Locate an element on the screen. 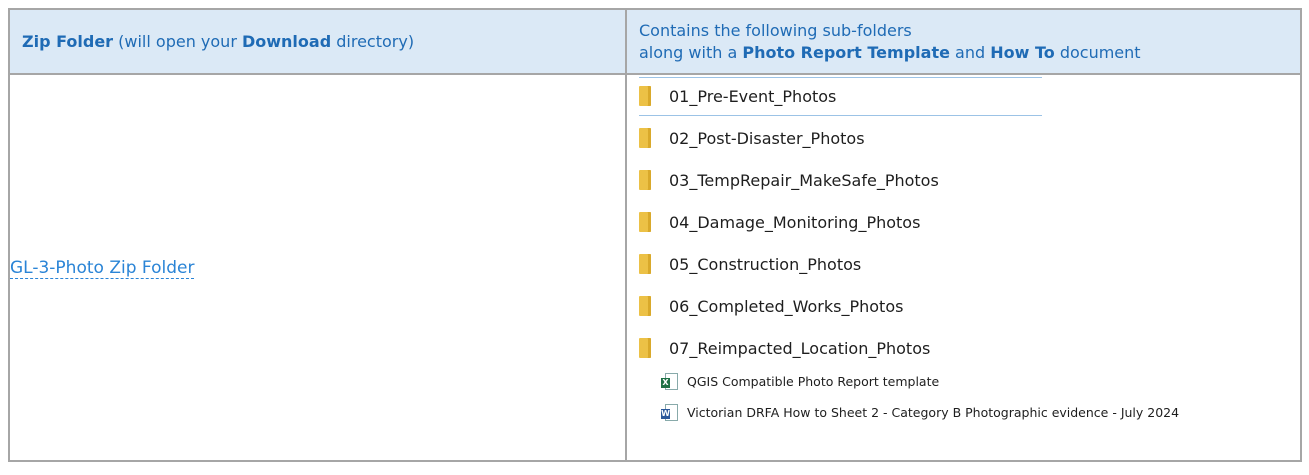 This screenshot has height=475, width=1309. folder-label: 07_Reimpacted_Location_Photos is located at coordinates (800, 348).